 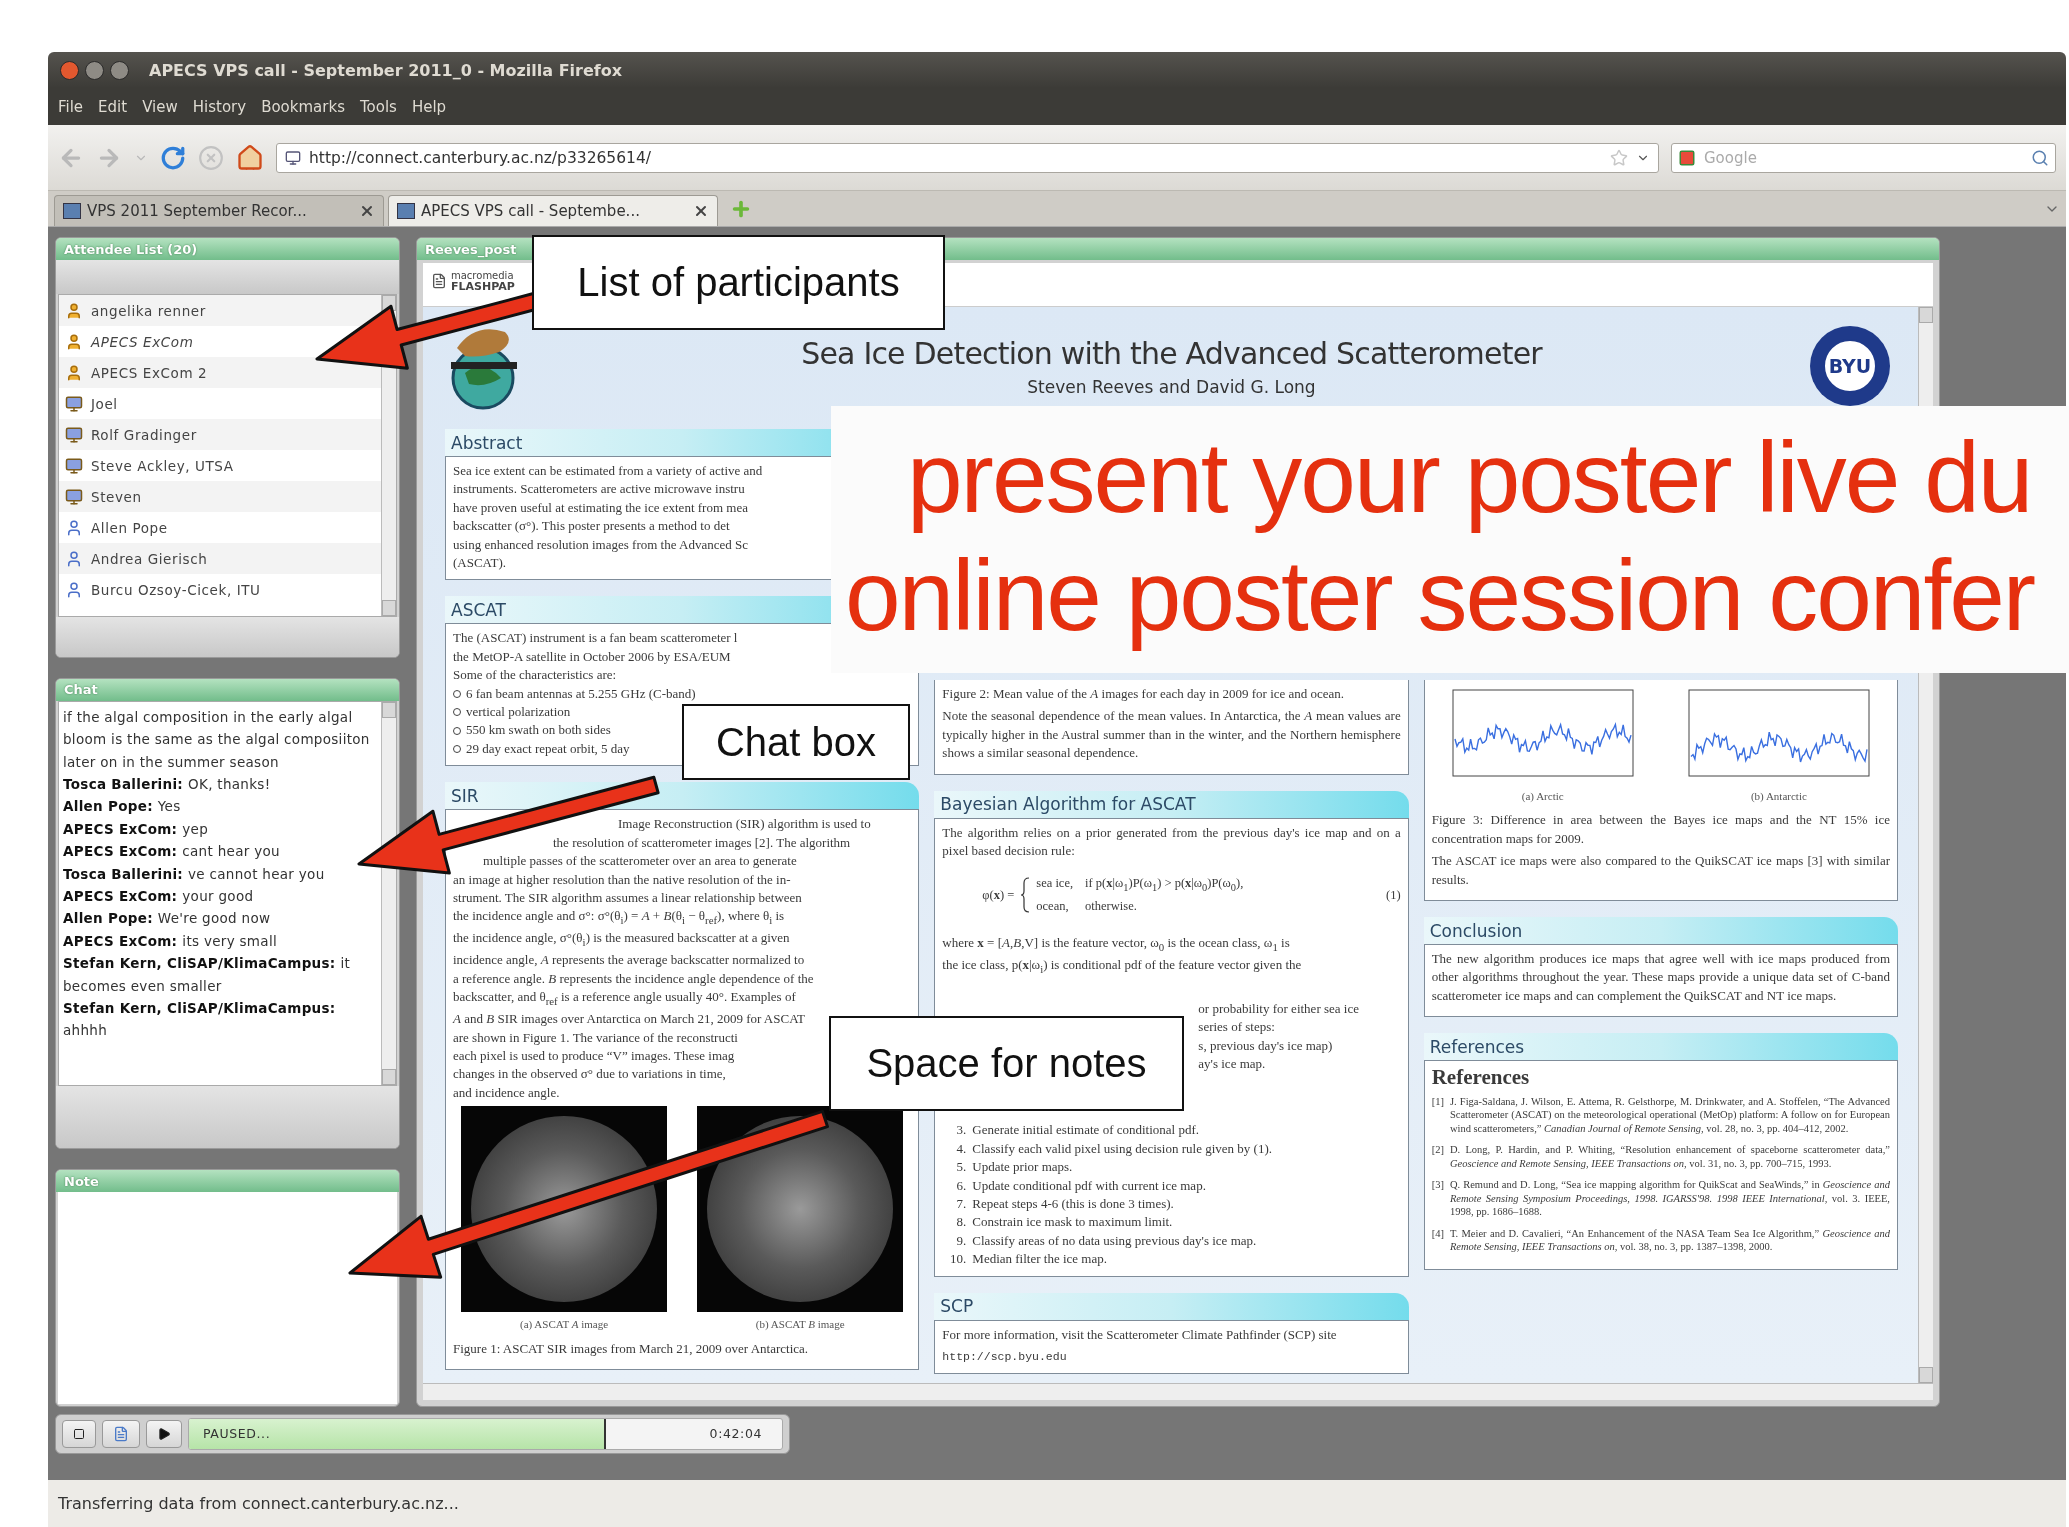 I want to click on equation-case: sea ice,, so click(x=1055, y=884).